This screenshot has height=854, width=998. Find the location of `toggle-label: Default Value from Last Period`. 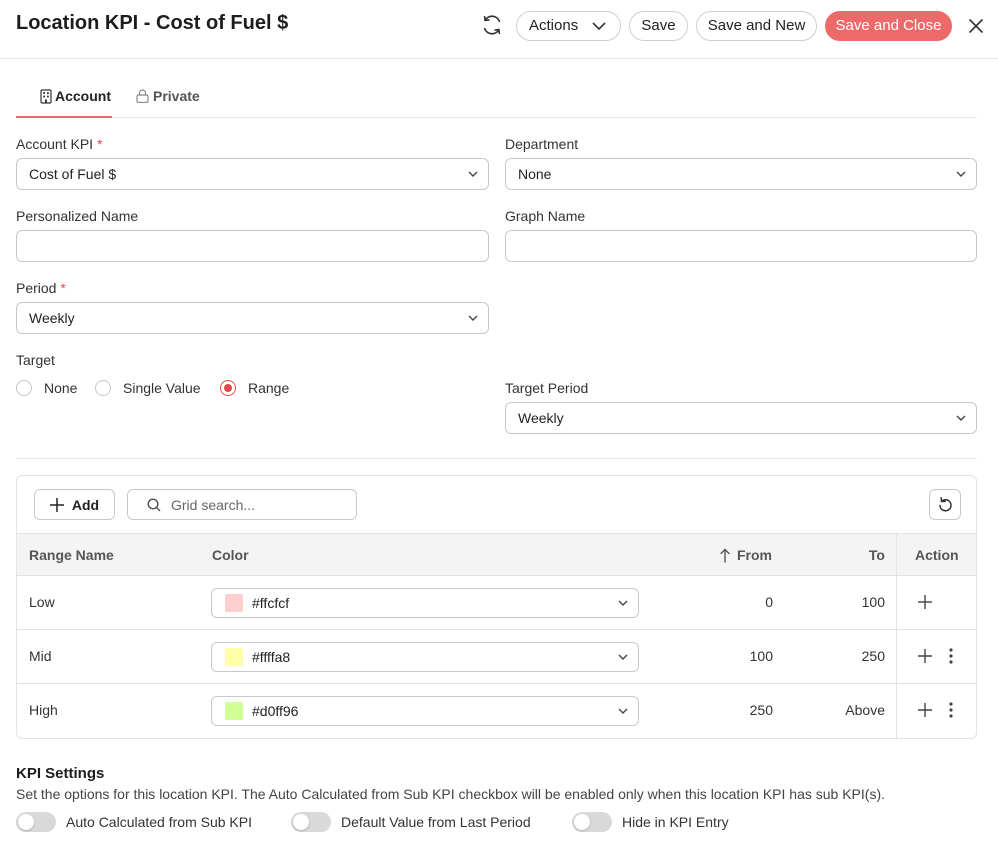

toggle-label: Default Value from Last Period is located at coordinates (436, 822).